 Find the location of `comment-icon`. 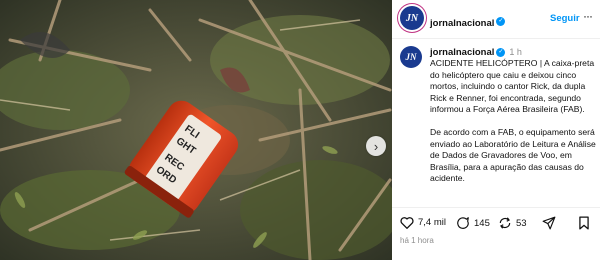

comment-icon is located at coordinates (463, 223).